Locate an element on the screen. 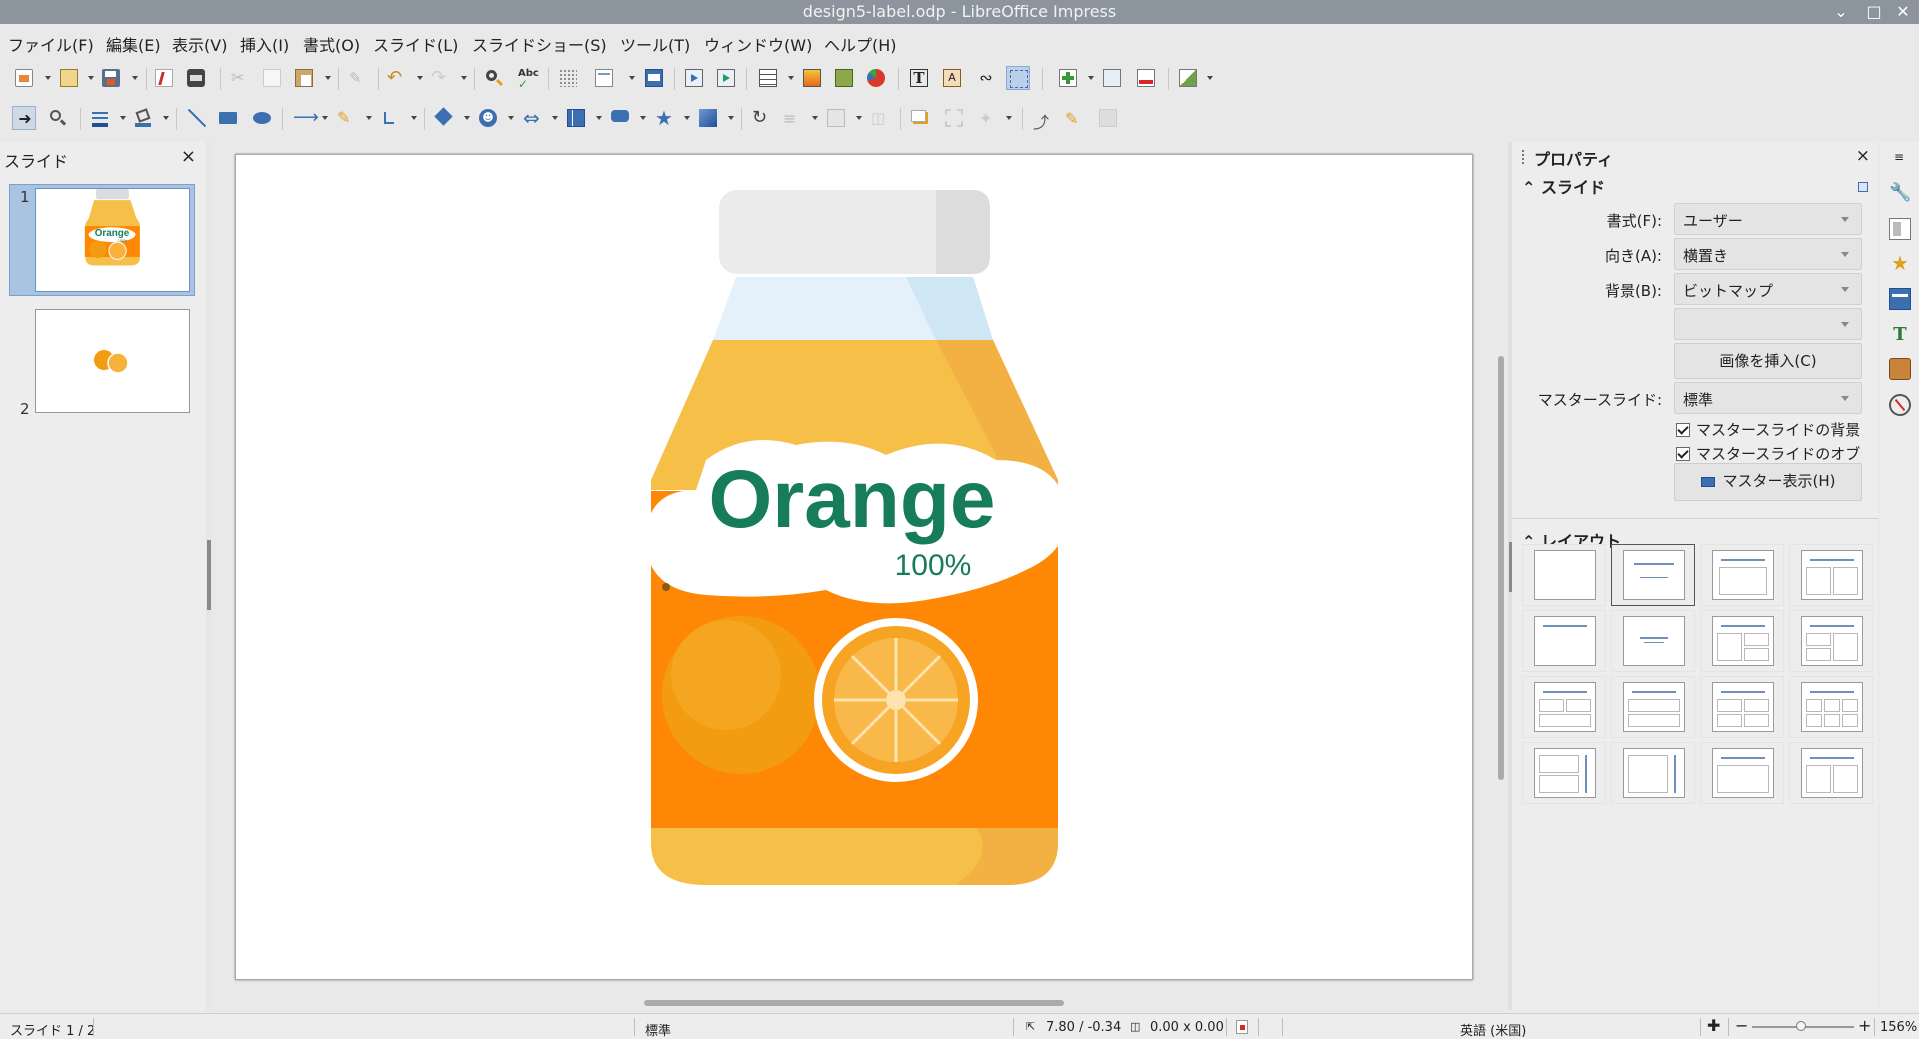 The width and height of the screenshot is (1919, 1039). slide-thumbnail-1: Orange 100% is located at coordinates (112, 240).